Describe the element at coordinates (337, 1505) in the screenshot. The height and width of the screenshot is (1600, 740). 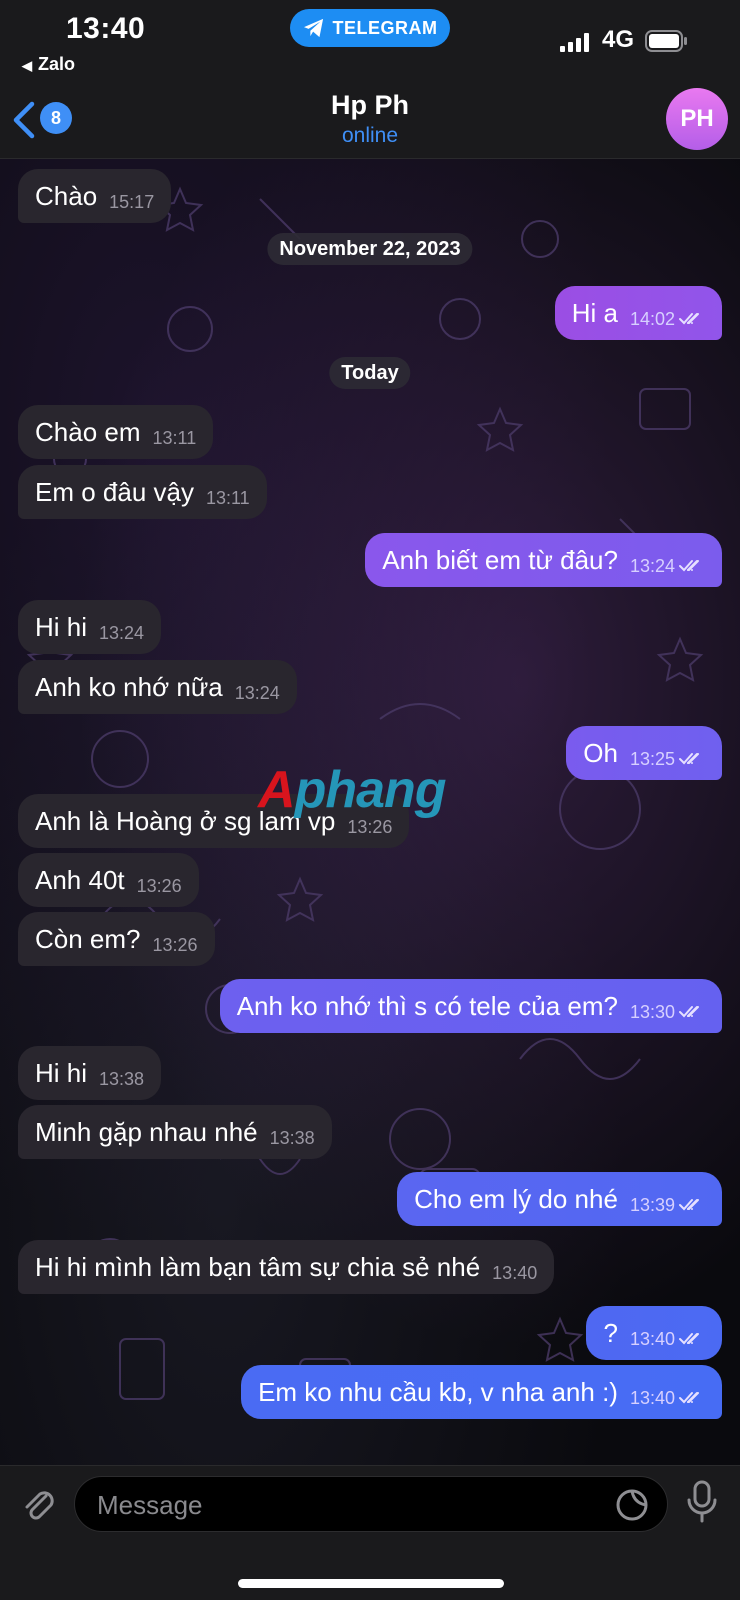
I see `message-input` at that location.